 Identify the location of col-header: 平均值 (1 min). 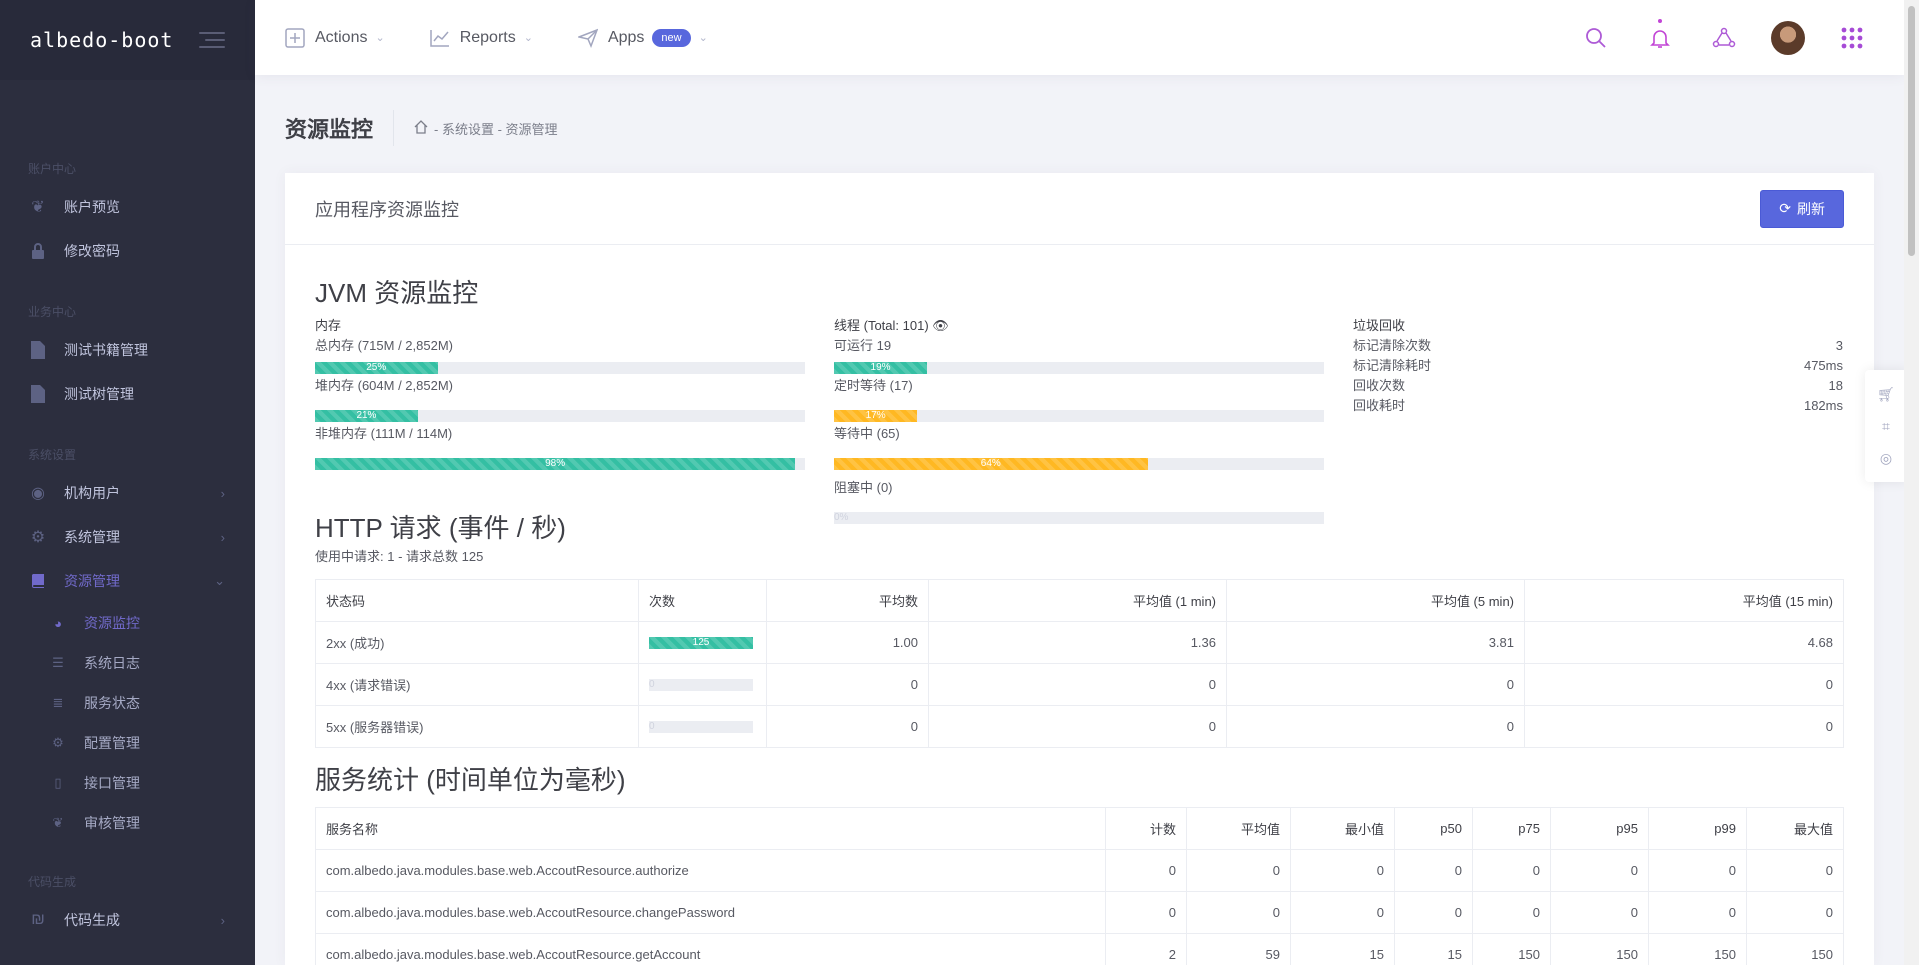
(1077, 600).